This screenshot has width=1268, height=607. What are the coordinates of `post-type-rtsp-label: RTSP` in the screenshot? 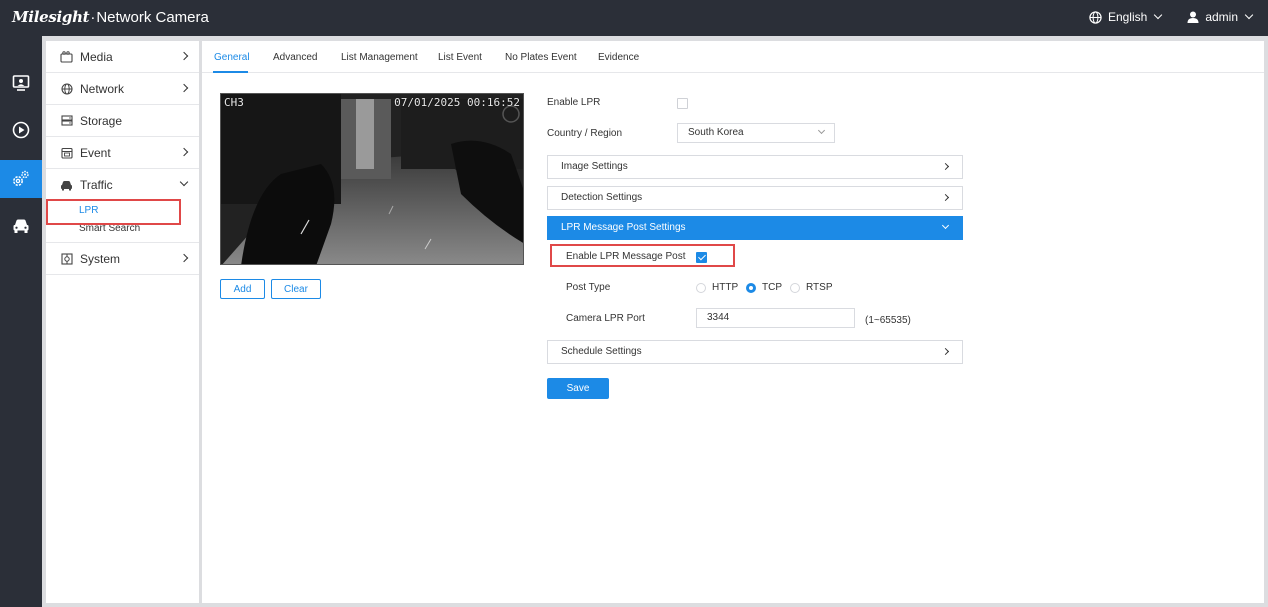 It's located at (819, 287).